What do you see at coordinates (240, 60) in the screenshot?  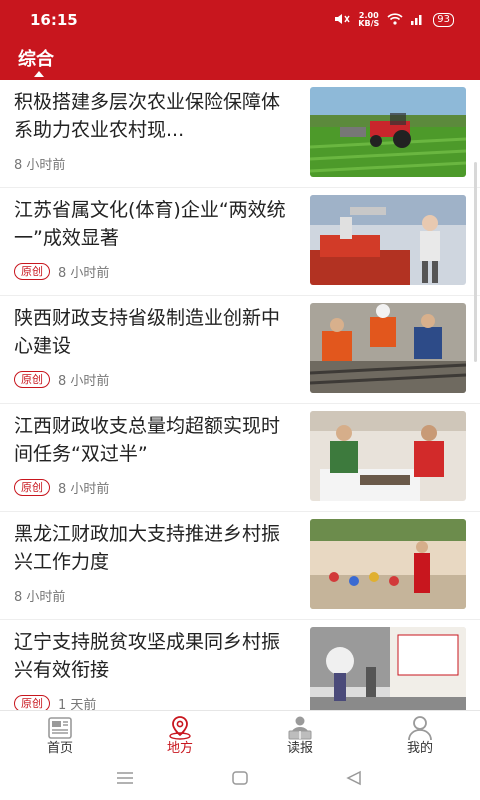 I see `channel-tab-bar: 综合` at bounding box center [240, 60].